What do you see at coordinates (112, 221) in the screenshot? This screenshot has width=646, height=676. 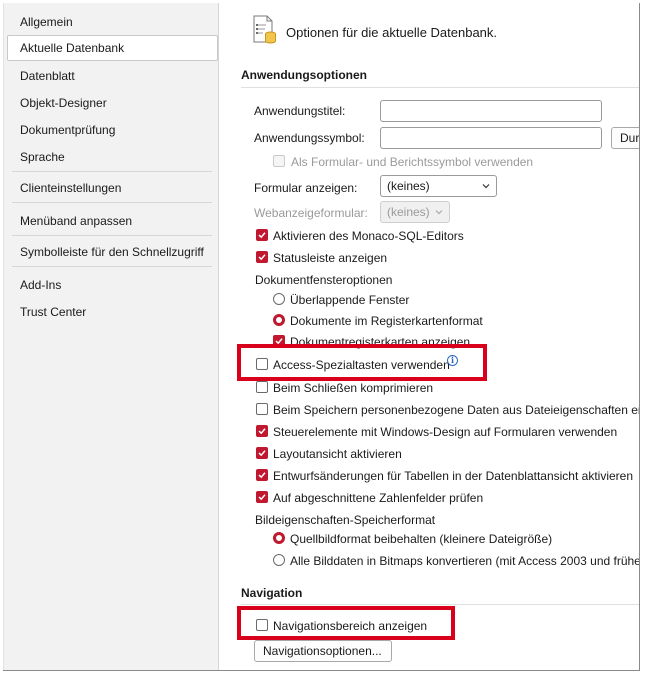 I see `sidebar-item-menueband-anpassen: Menüband anpassen` at bounding box center [112, 221].